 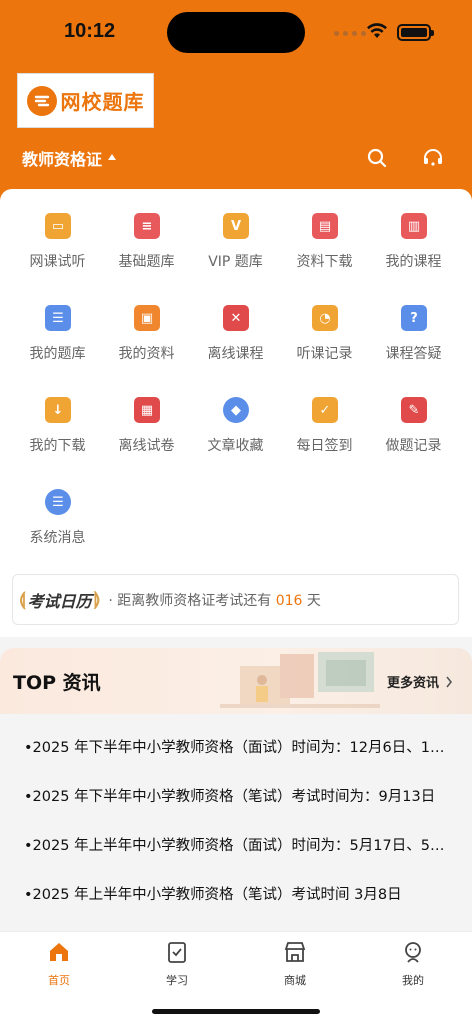 What do you see at coordinates (325, 226) in the screenshot?
I see `tray-icon: ▤` at bounding box center [325, 226].